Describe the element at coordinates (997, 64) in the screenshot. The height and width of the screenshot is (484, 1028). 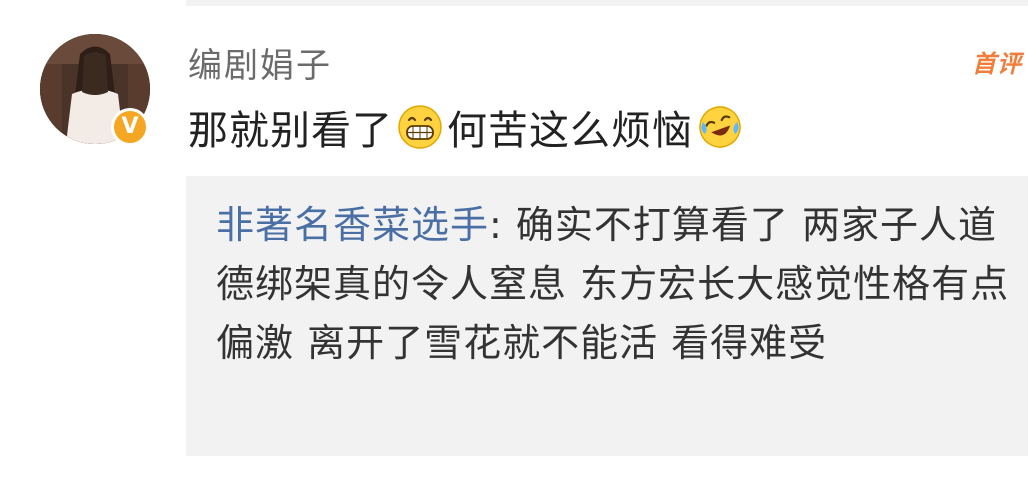
I see `first-comment-badge: 首评` at that location.